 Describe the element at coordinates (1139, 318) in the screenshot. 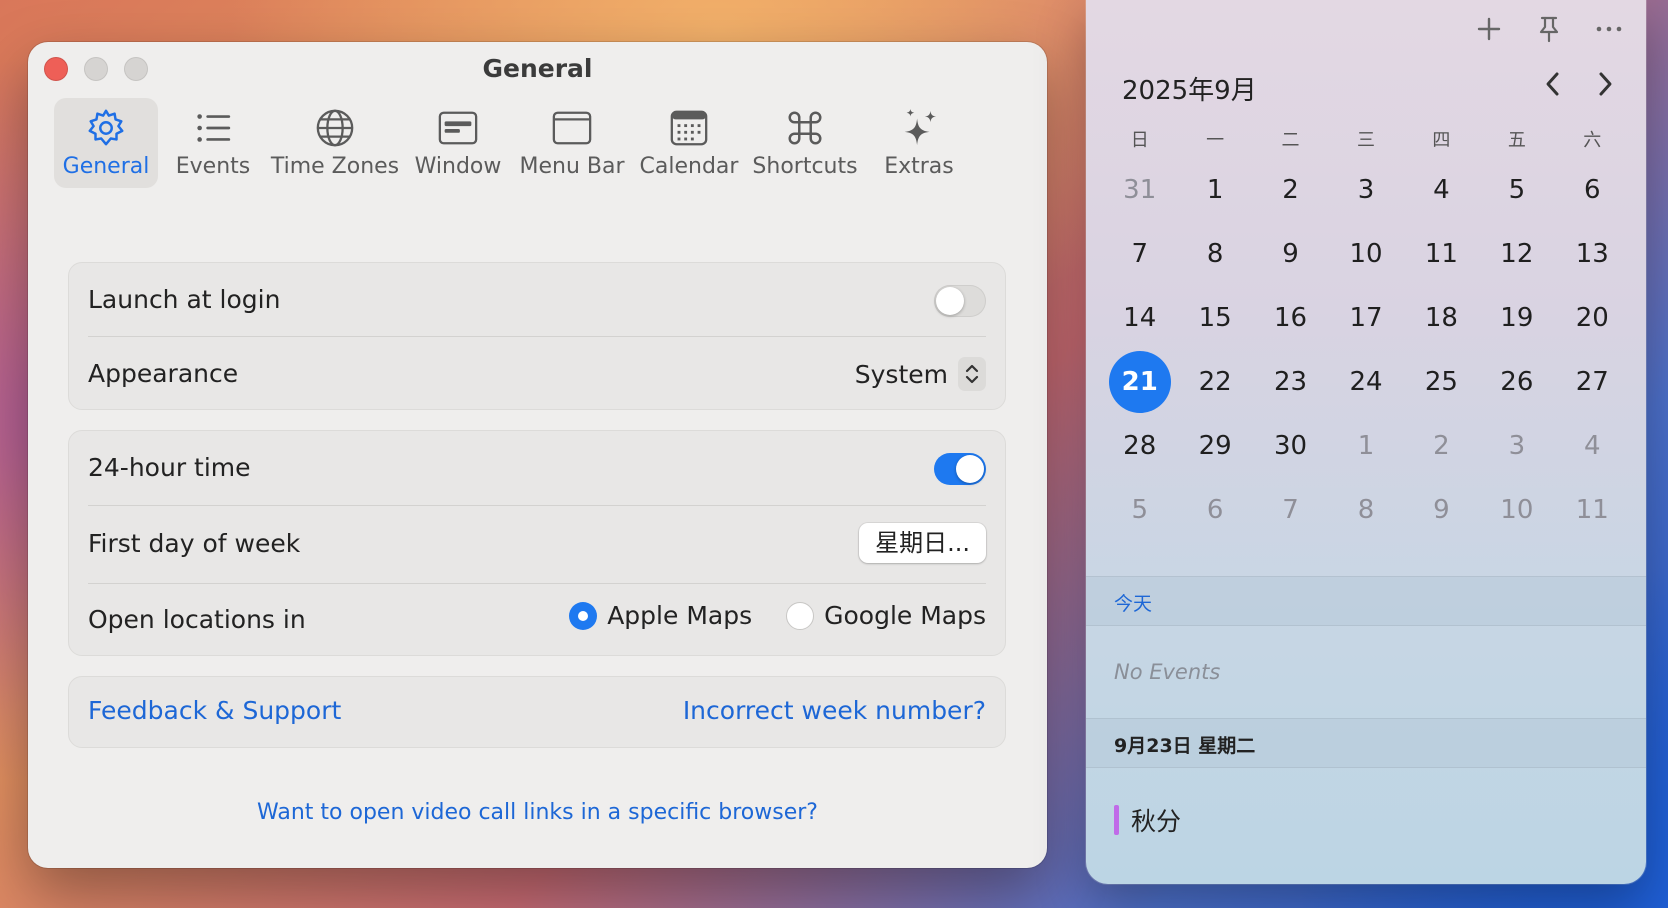

I see `calendar-day: 14` at that location.